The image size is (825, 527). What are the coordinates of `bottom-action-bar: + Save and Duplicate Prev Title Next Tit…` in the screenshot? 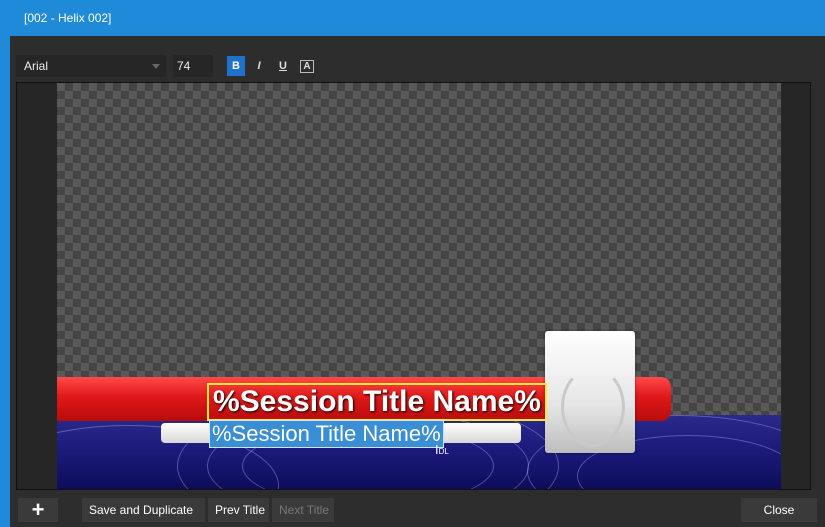 It's located at (417, 509).